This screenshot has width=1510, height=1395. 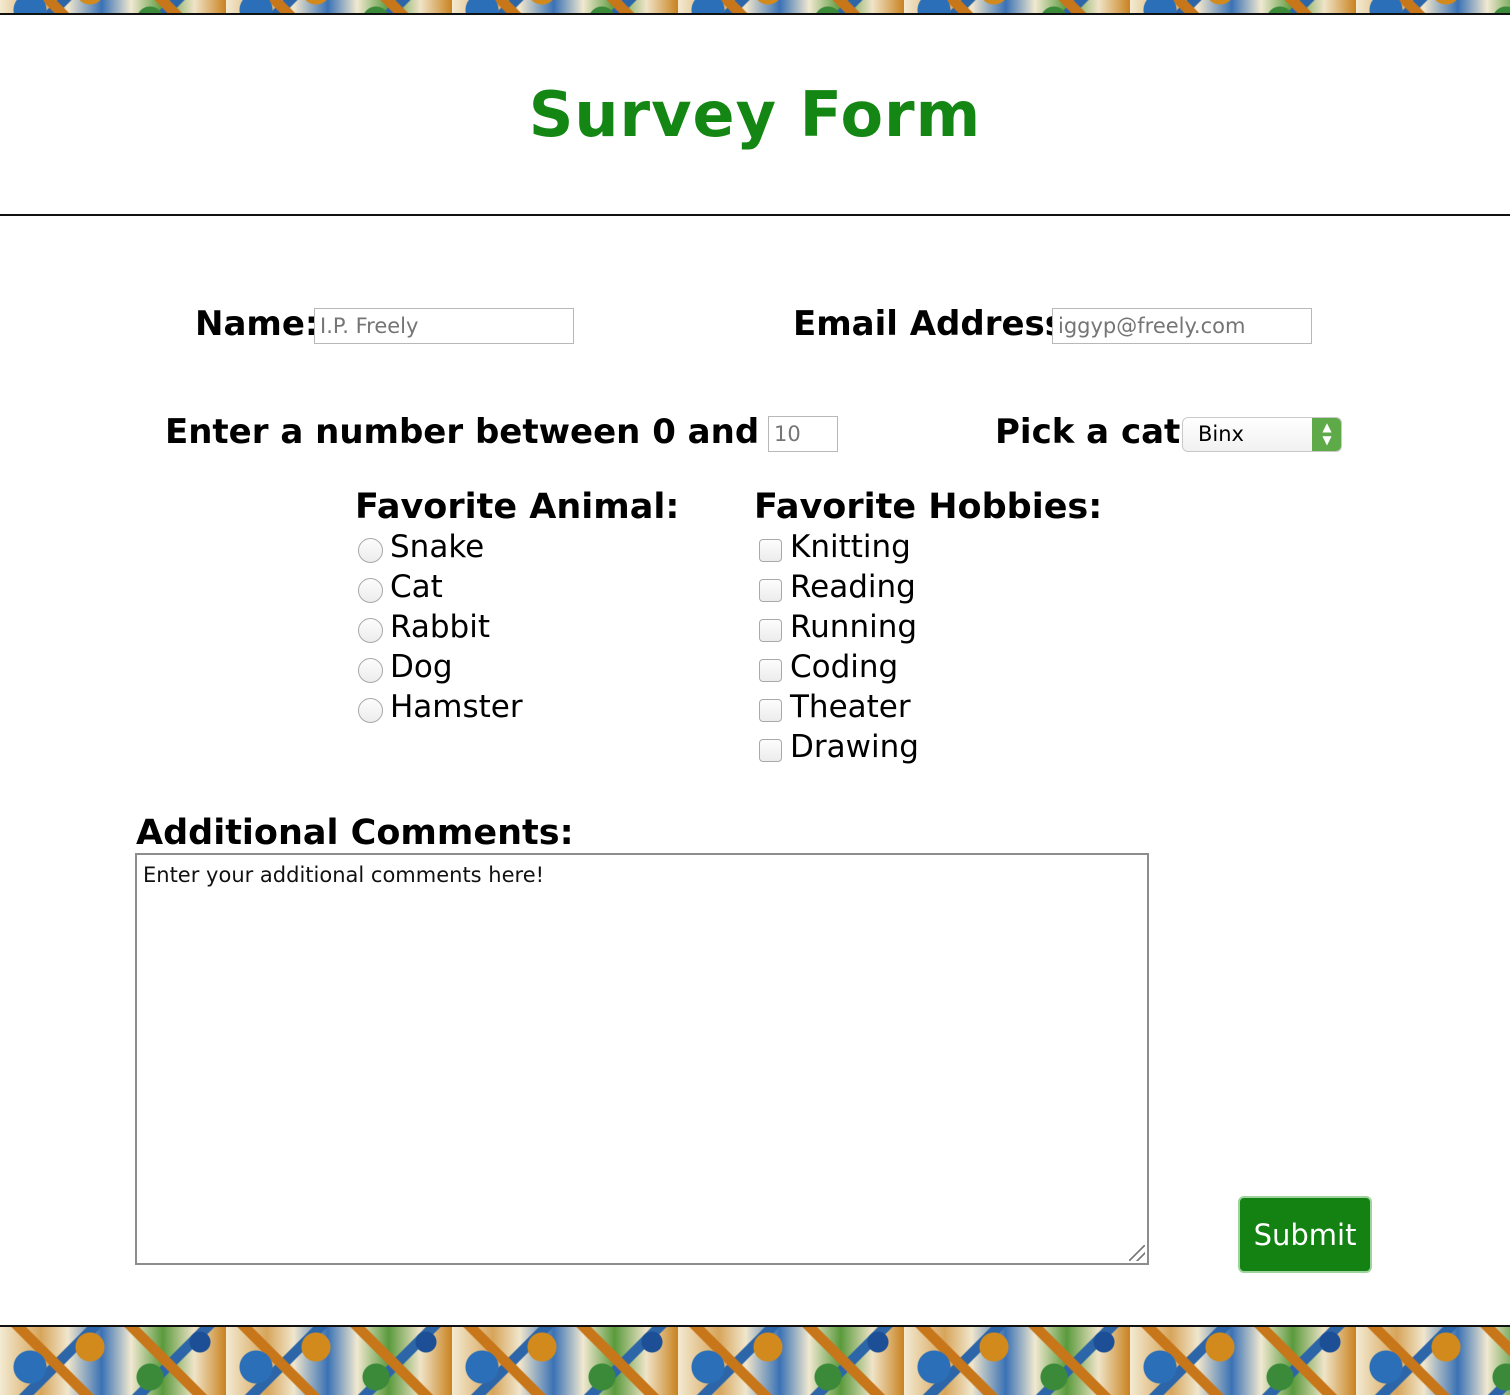 I want to click on animal-option-rabbit: Rabbit, so click(x=439, y=627).